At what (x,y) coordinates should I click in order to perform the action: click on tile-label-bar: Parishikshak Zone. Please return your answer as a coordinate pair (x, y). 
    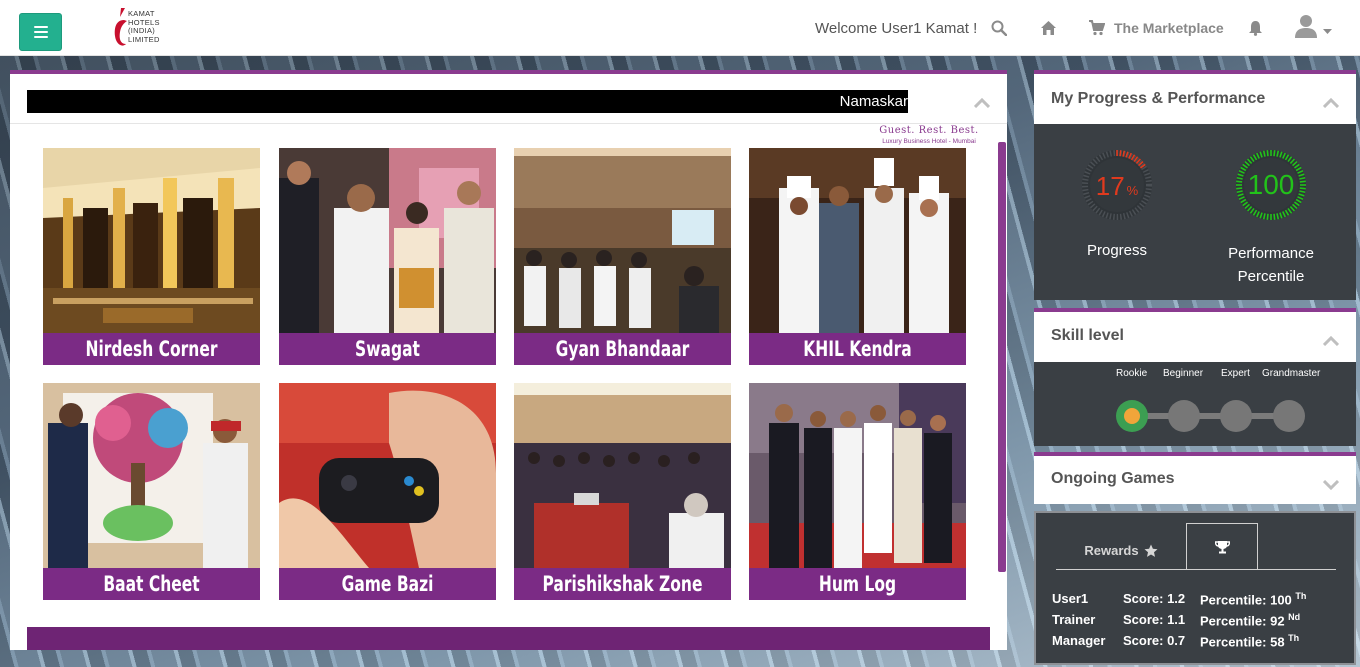
    Looking at the image, I should click on (622, 584).